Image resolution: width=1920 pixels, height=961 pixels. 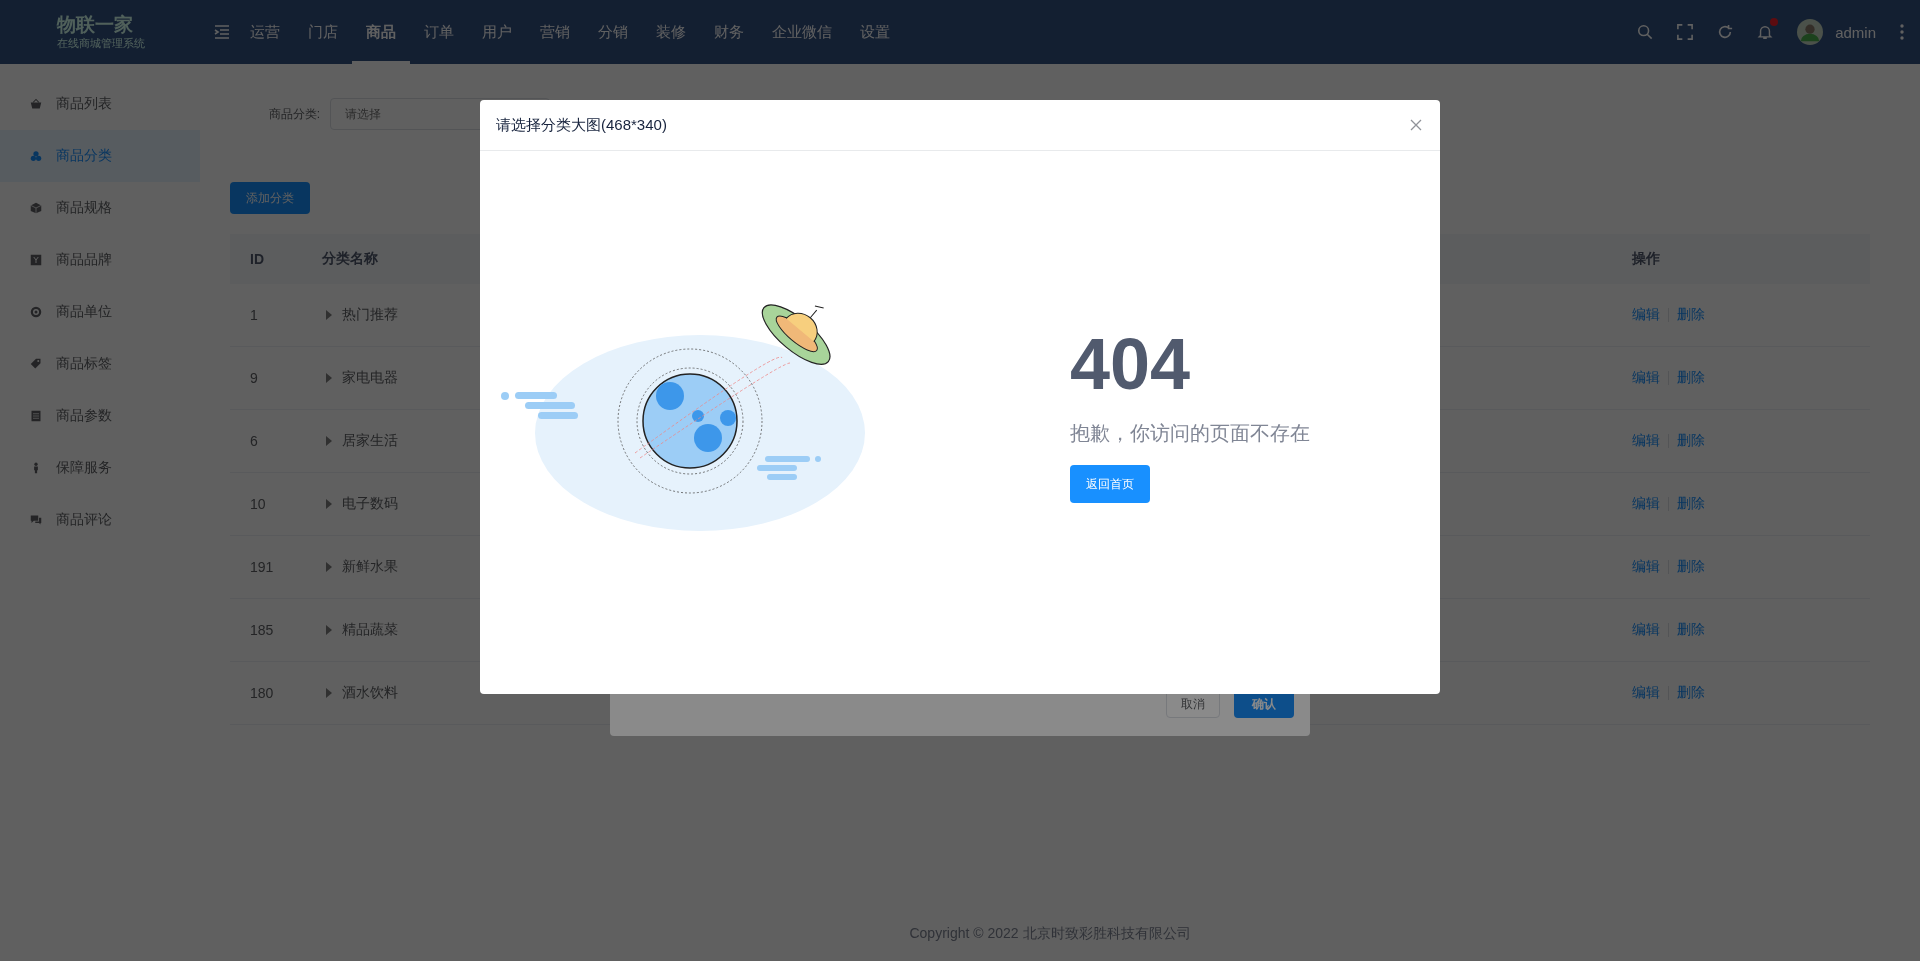 What do you see at coordinates (1855, 32) in the screenshot?
I see `user-name: admin` at bounding box center [1855, 32].